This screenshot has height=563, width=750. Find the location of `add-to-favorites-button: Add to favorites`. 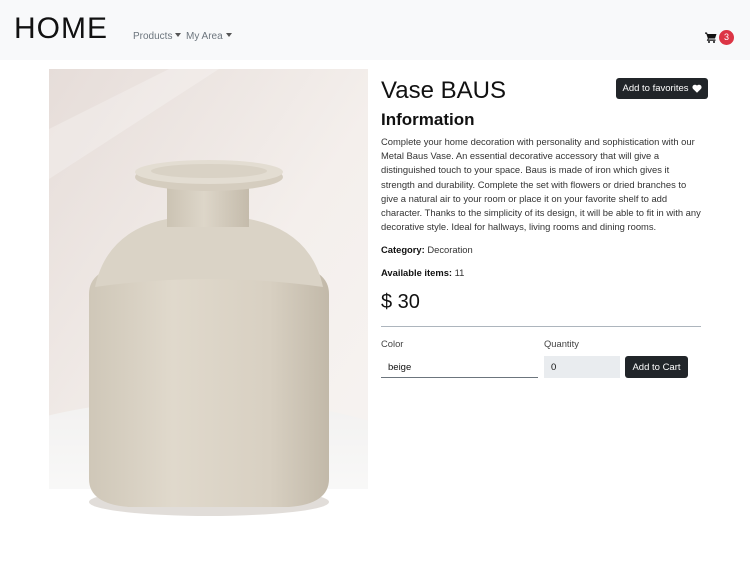

add-to-favorites-button: Add to favorites is located at coordinates (662, 88).